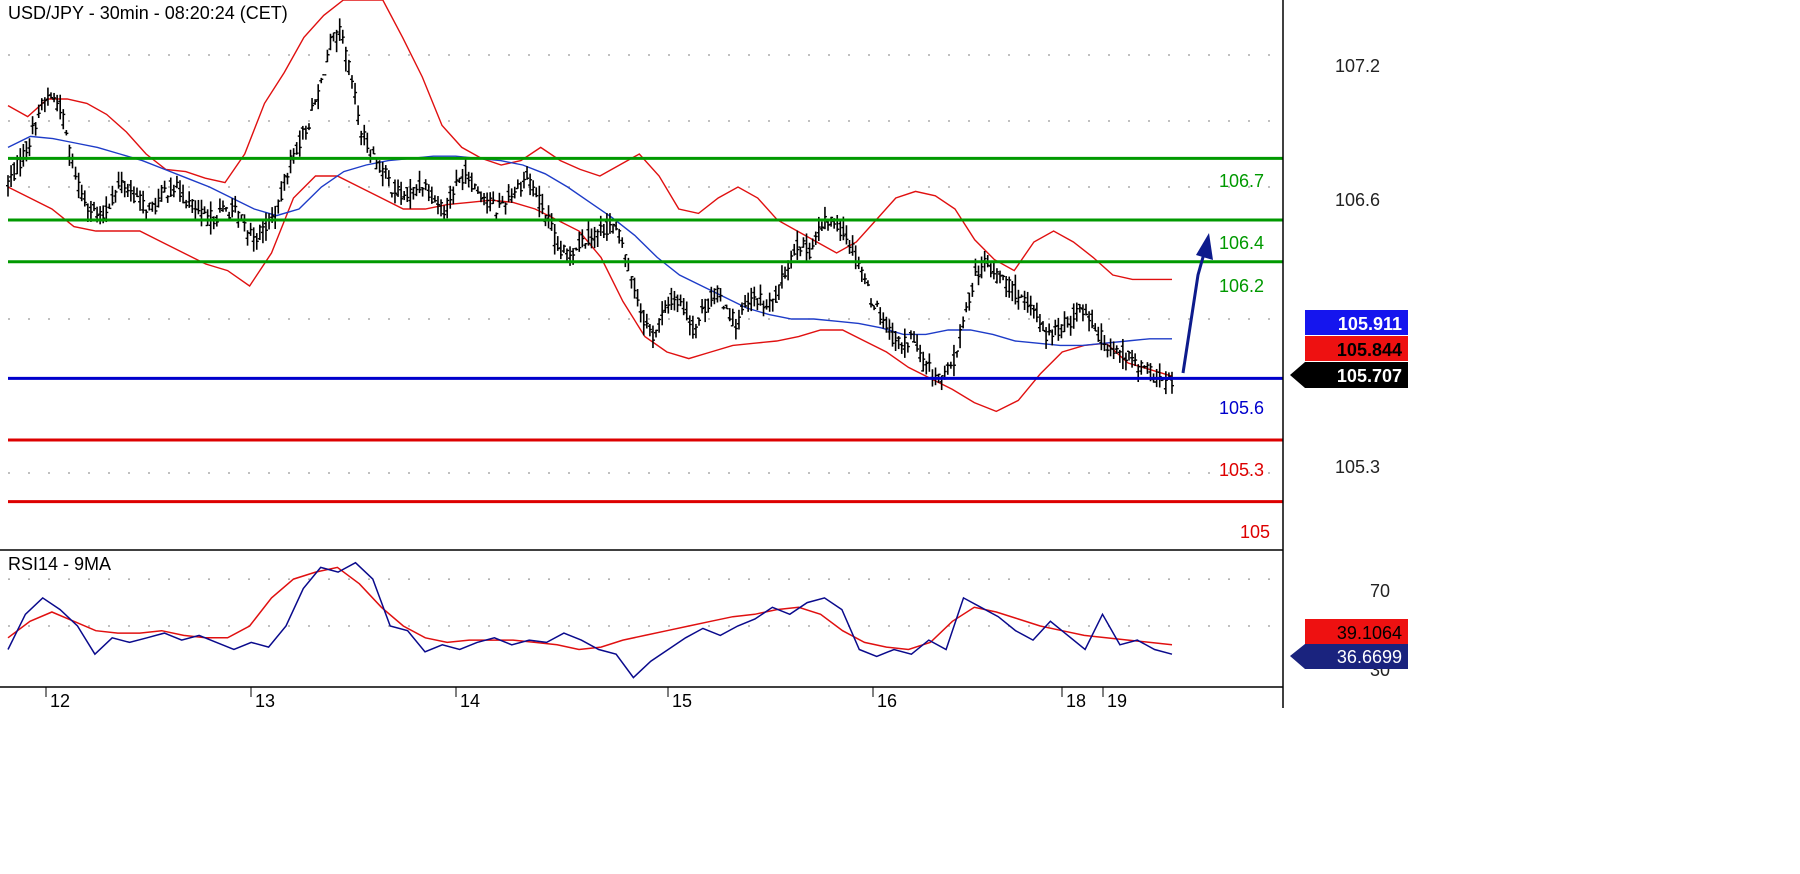 The width and height of the screenshot is (1800, 874). Describe the element at coordinates (1357, 200) in the screenshot. I see `price-tick-label: 106.6` at that location.